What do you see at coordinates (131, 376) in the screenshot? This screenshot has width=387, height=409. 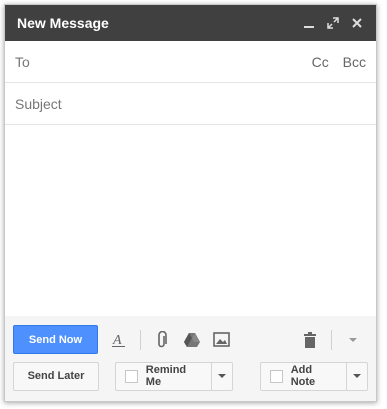 I see `remind-me-checkbox` at bounding box center [131, 376].